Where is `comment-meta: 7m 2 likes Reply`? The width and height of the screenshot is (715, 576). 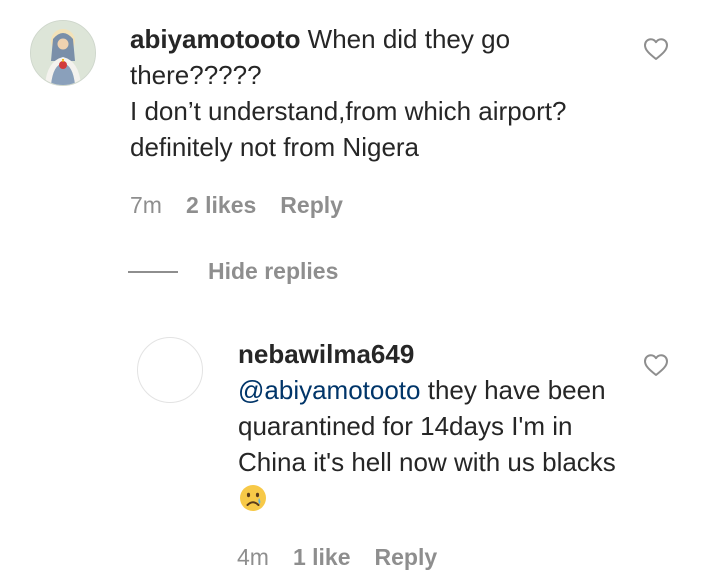
comment-meta: 7m 2 likes Reply is located at coordinates (248, 205).